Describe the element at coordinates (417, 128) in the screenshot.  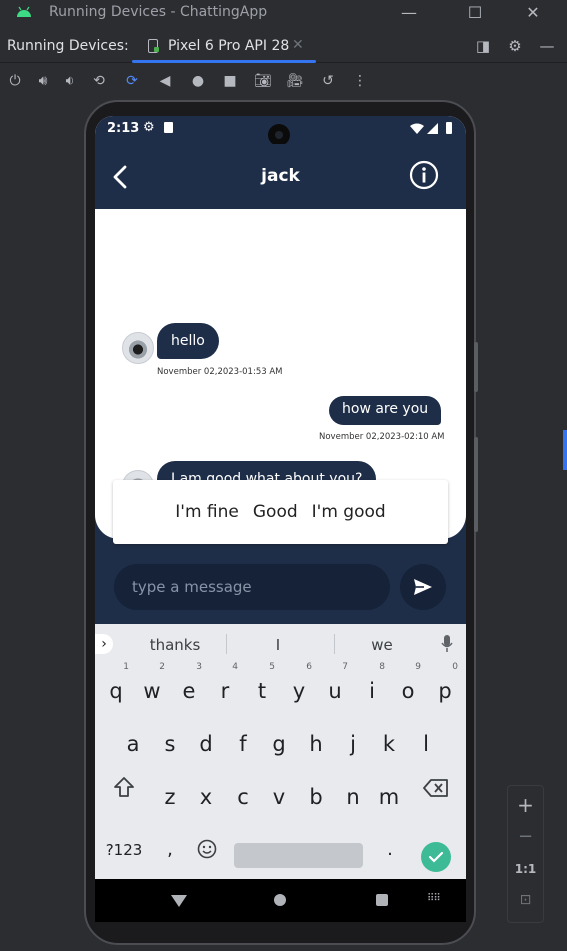
I see `wifi-icon` at that location.